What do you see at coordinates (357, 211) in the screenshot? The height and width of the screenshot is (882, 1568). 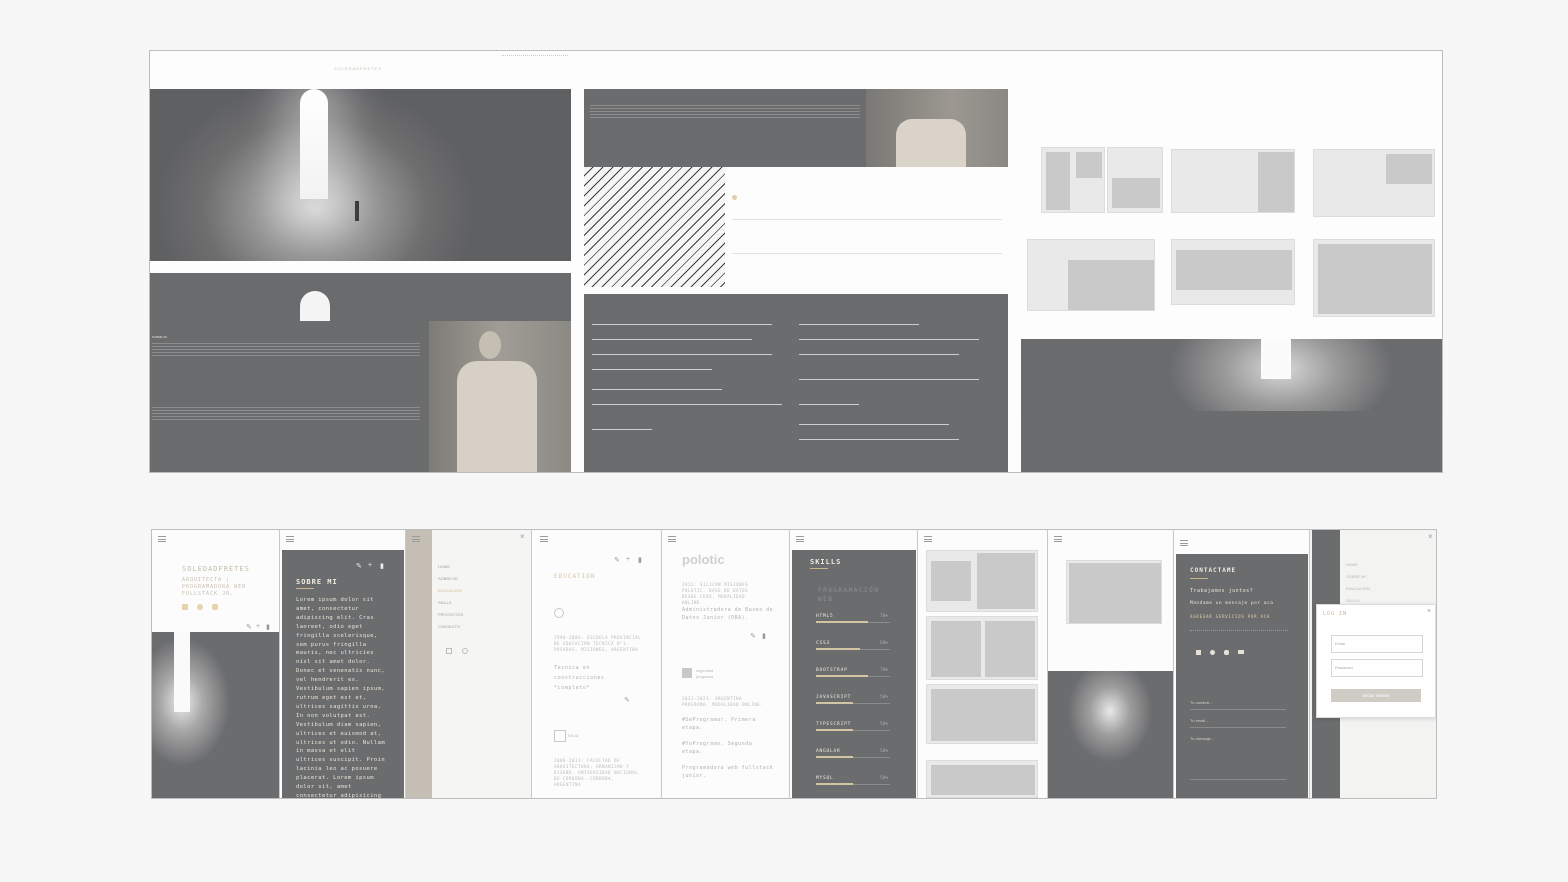 I see `hero-figure` at bounding box center [357, 211].